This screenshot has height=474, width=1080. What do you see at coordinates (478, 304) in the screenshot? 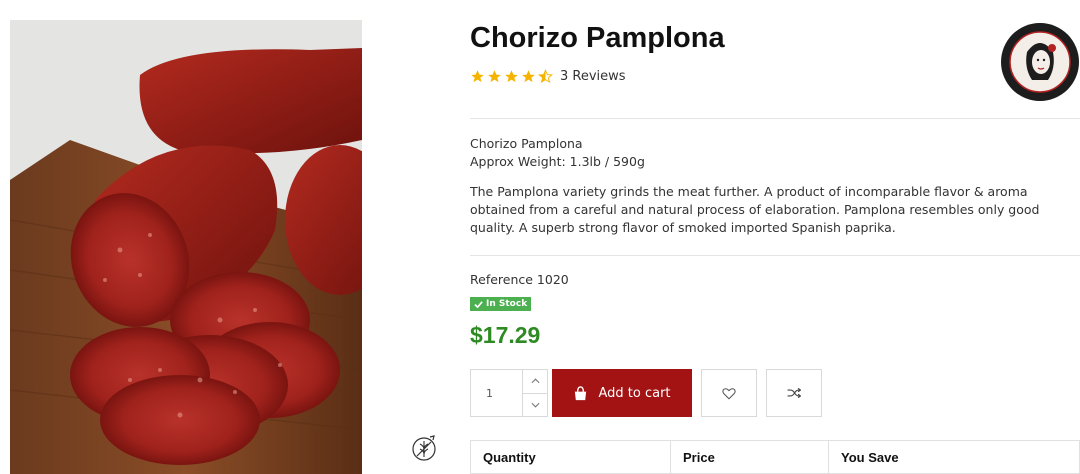
I see `check-icon` at bounding box center [478, 304].